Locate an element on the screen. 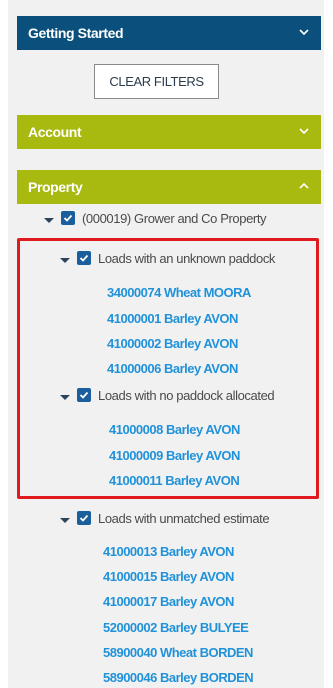 This screenshot has height=688, width=333. tree-node-no-paddock: Loads with no paddock allocated is located at coordinates (167, 395).